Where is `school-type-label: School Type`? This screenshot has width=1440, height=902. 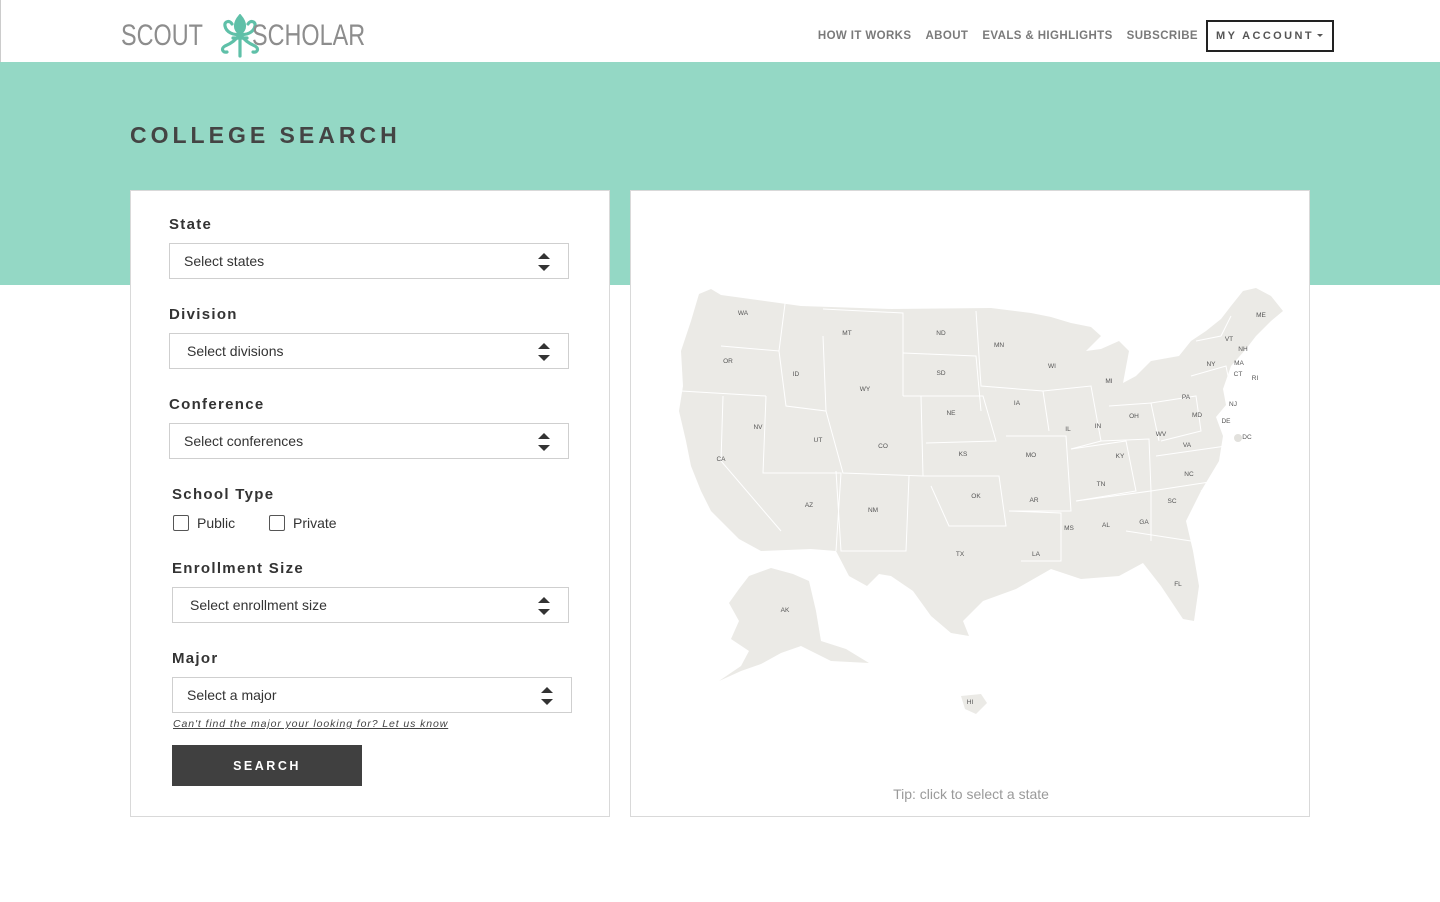 school-type-label: School Type is located at coordinates (223, 494).